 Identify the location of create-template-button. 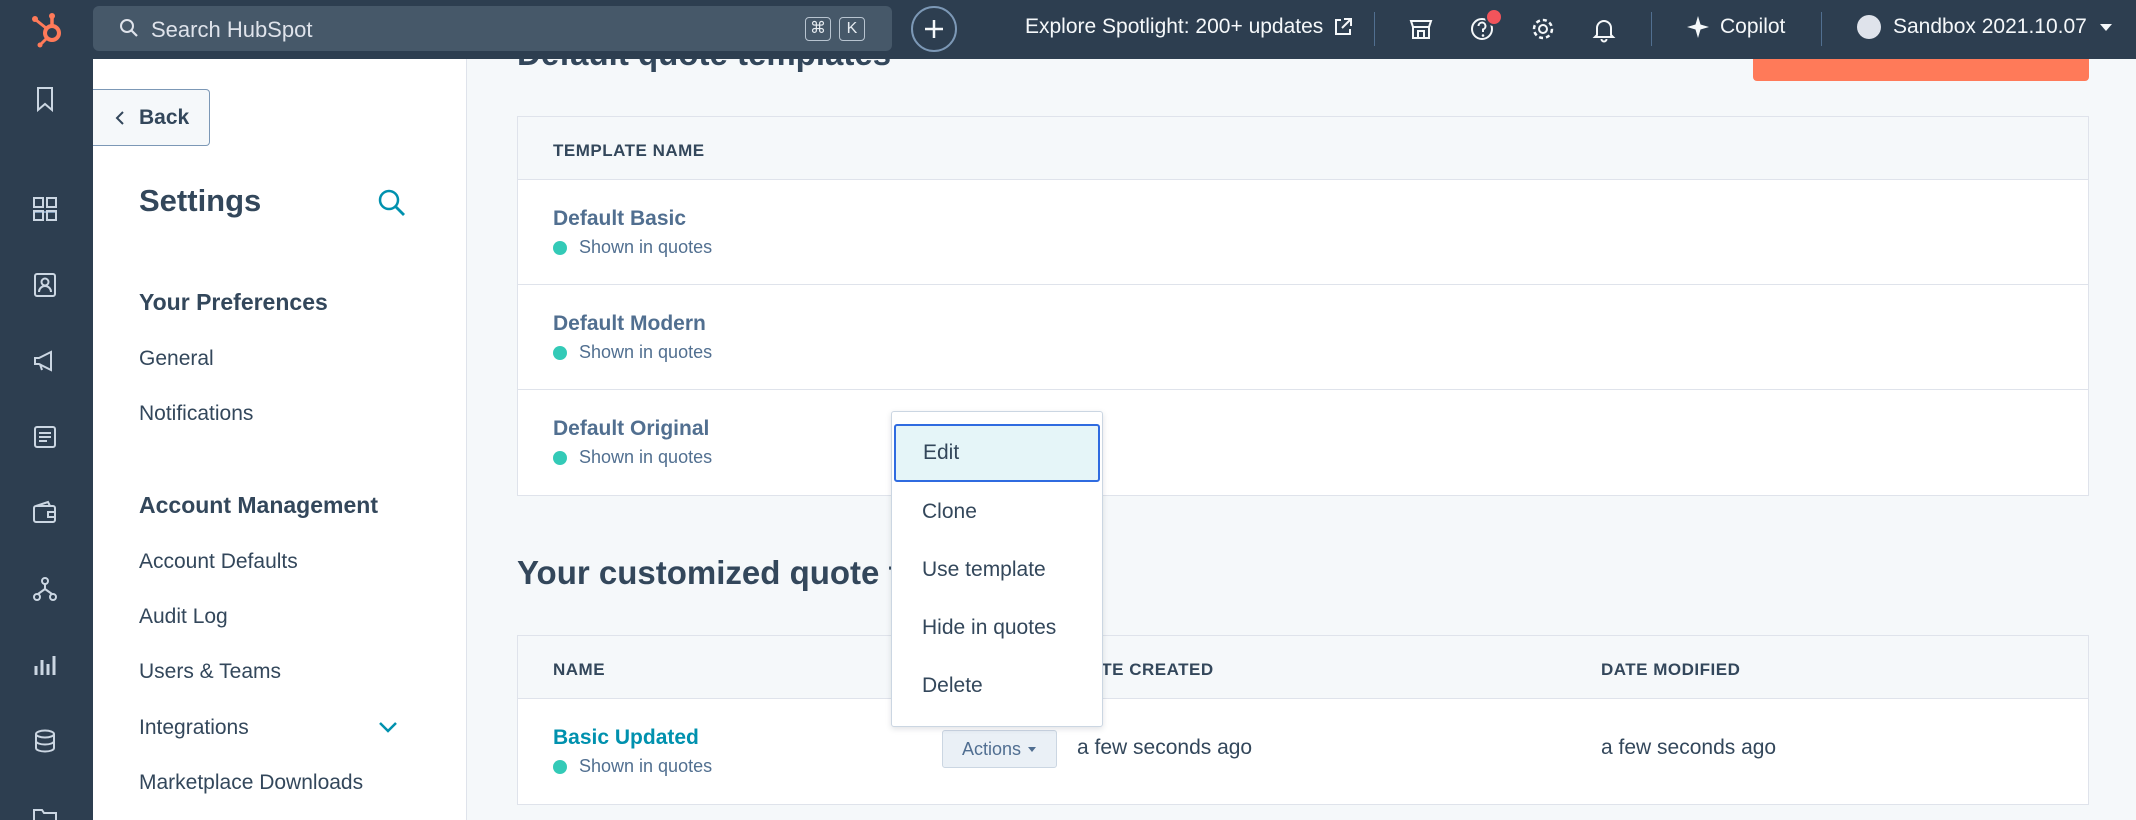
(1921, 70).